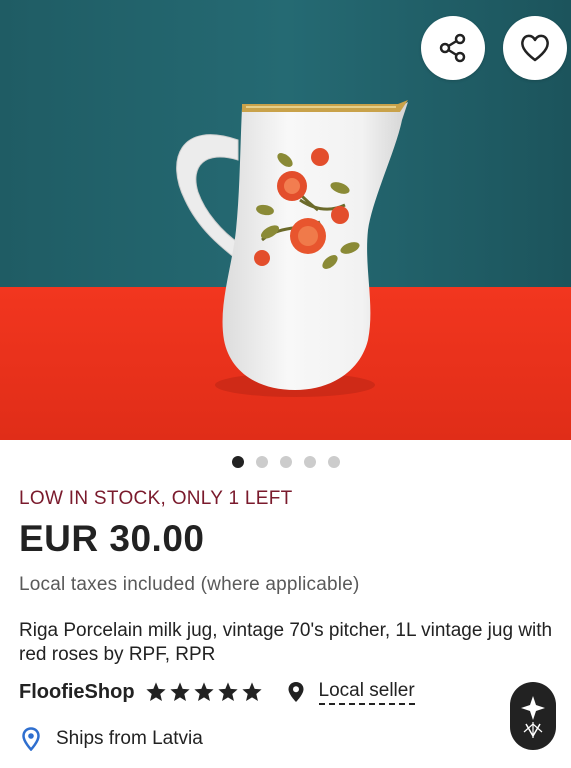  What do you see at coordinates (112, 538) in the screenshot?
I see `price: EUR 30.00` at bounding box center [112, 538].